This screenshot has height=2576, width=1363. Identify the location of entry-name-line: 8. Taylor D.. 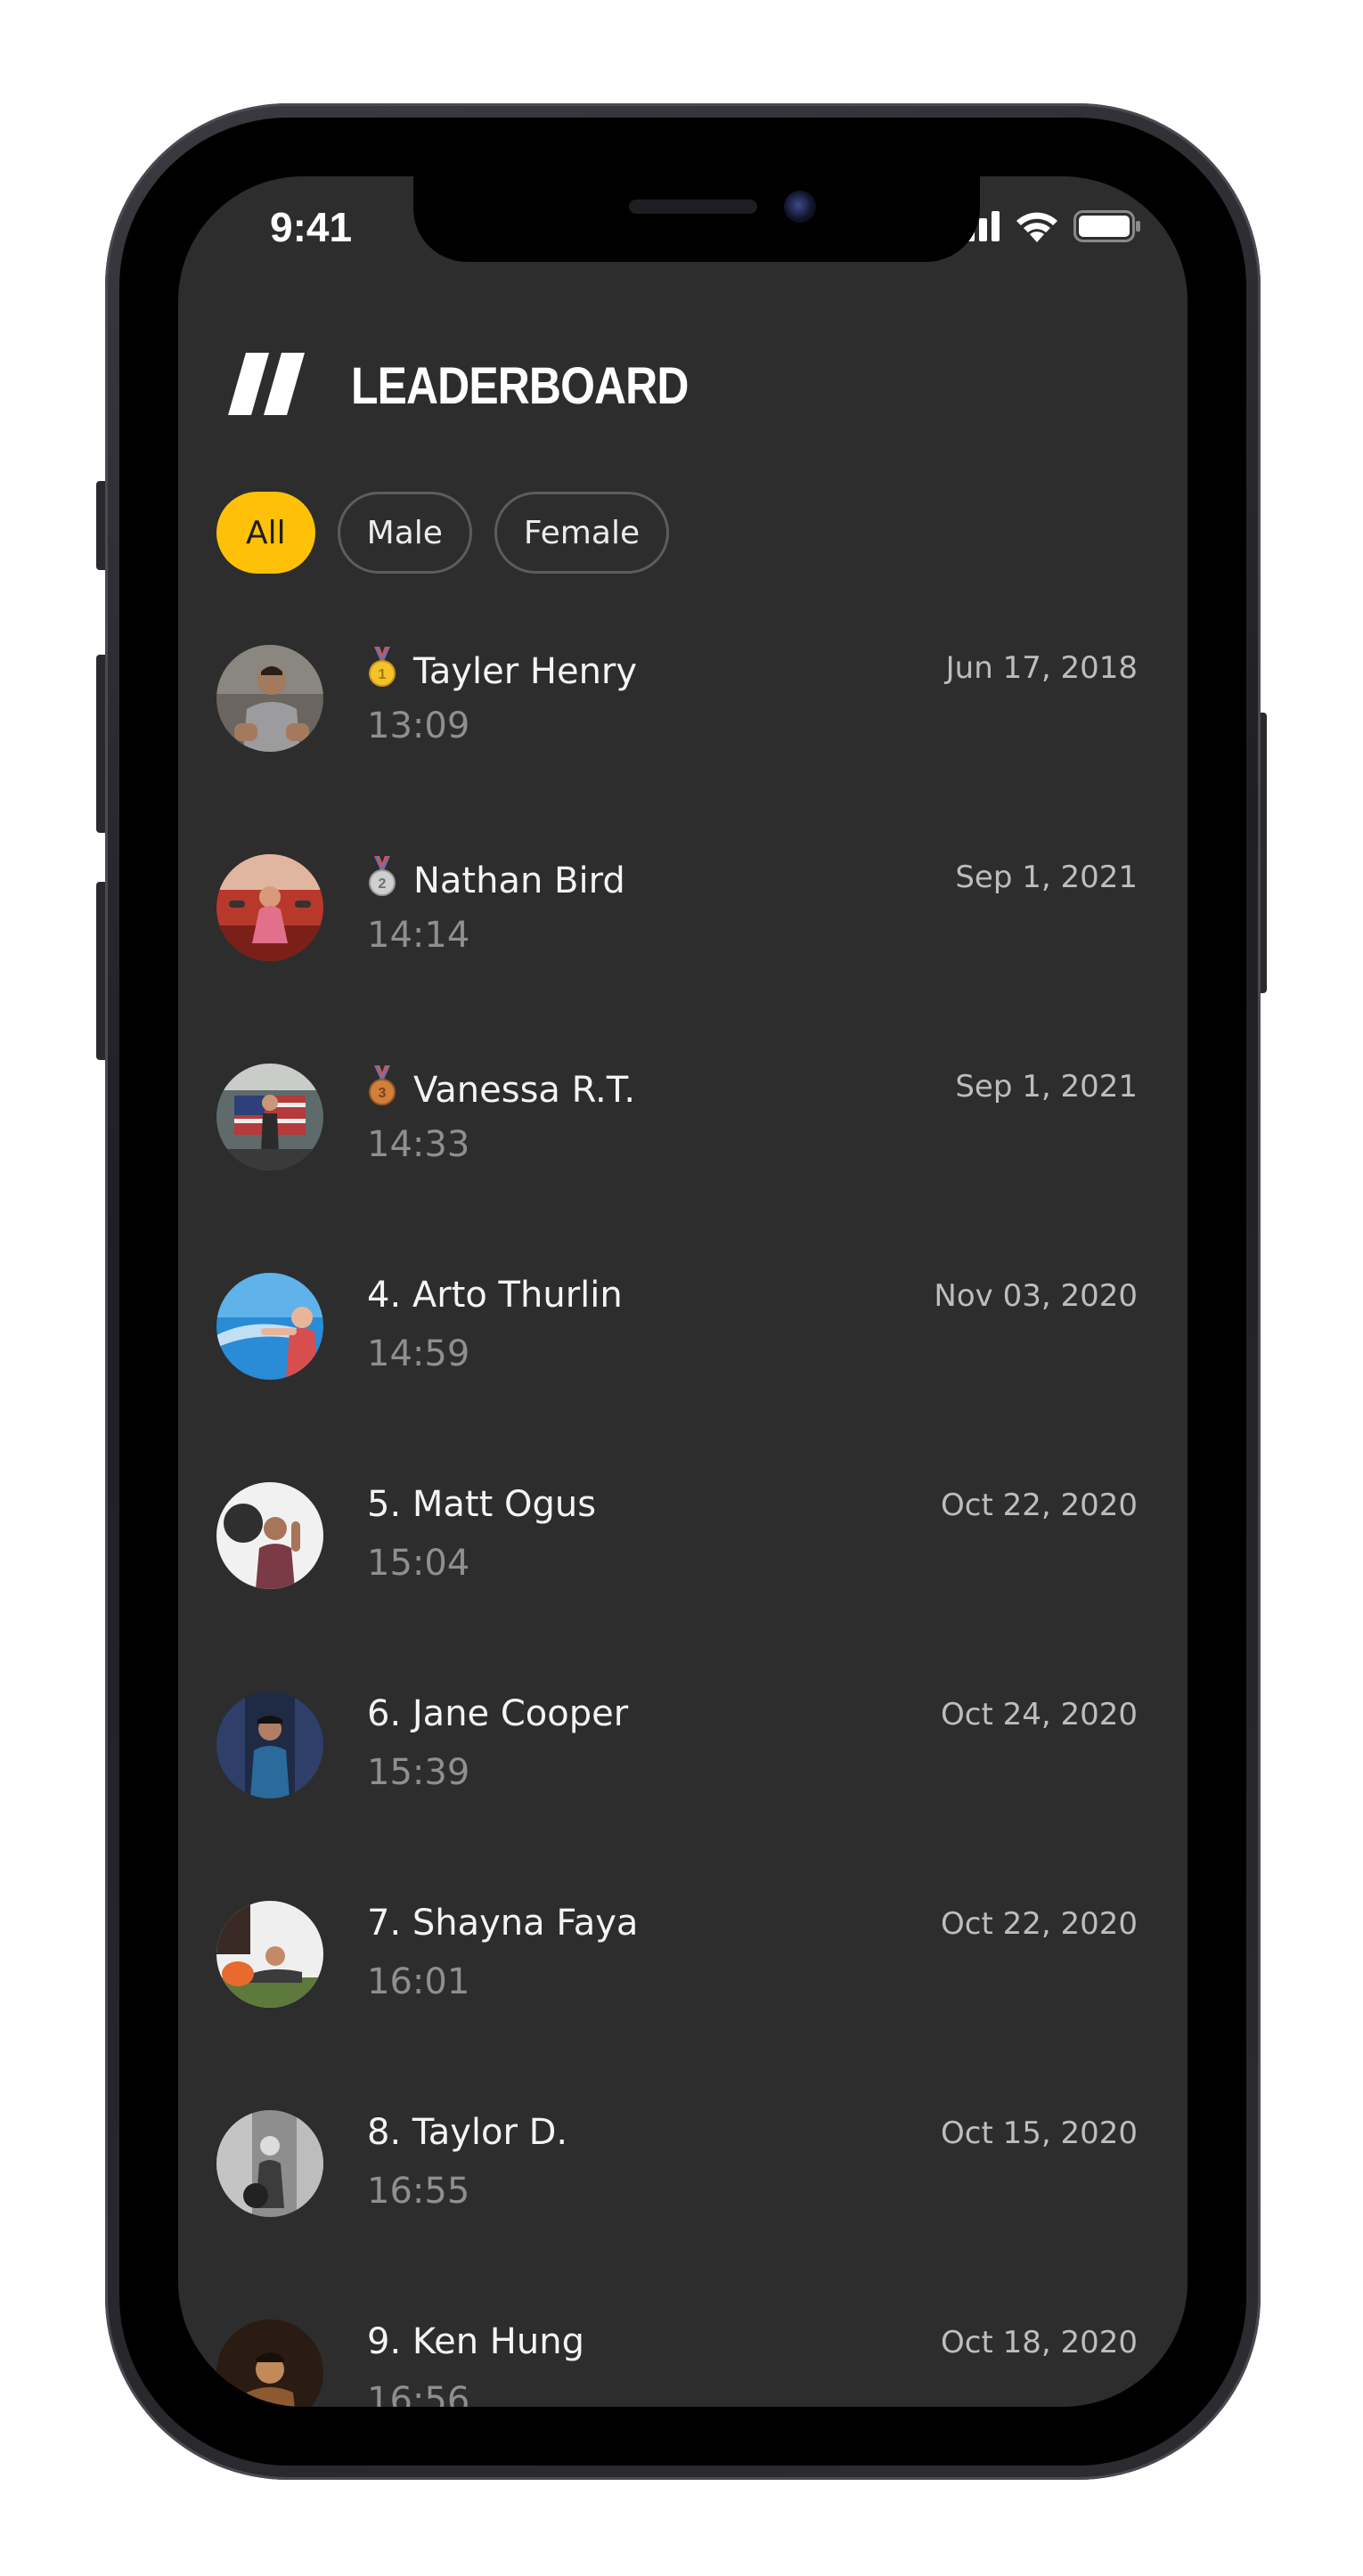
(467, 2133).